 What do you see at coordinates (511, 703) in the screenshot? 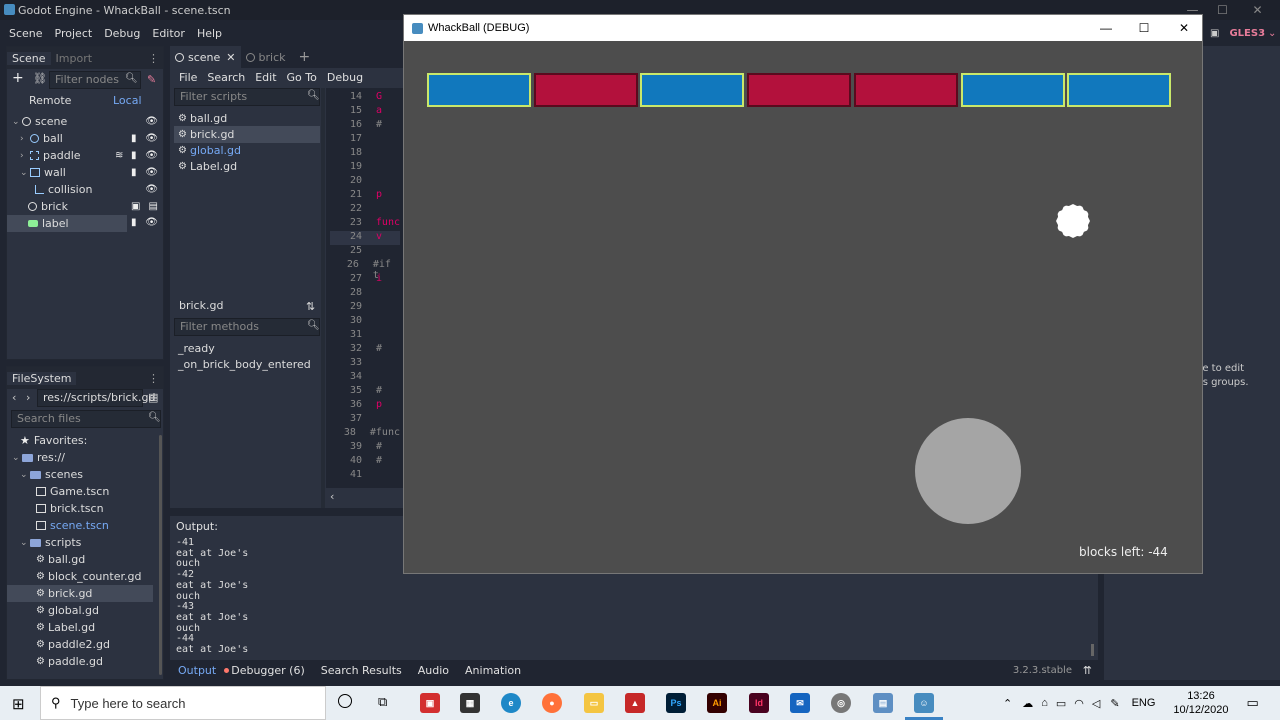
I see `edge-icon: e` at bounding box center [511, 703].